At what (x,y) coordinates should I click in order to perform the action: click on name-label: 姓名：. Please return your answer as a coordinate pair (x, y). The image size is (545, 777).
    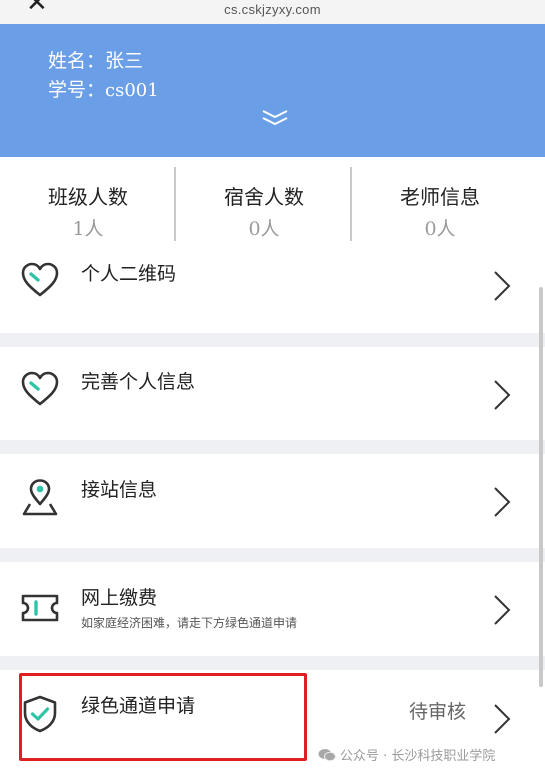
    Looking at the image, I should click on (77, 61).